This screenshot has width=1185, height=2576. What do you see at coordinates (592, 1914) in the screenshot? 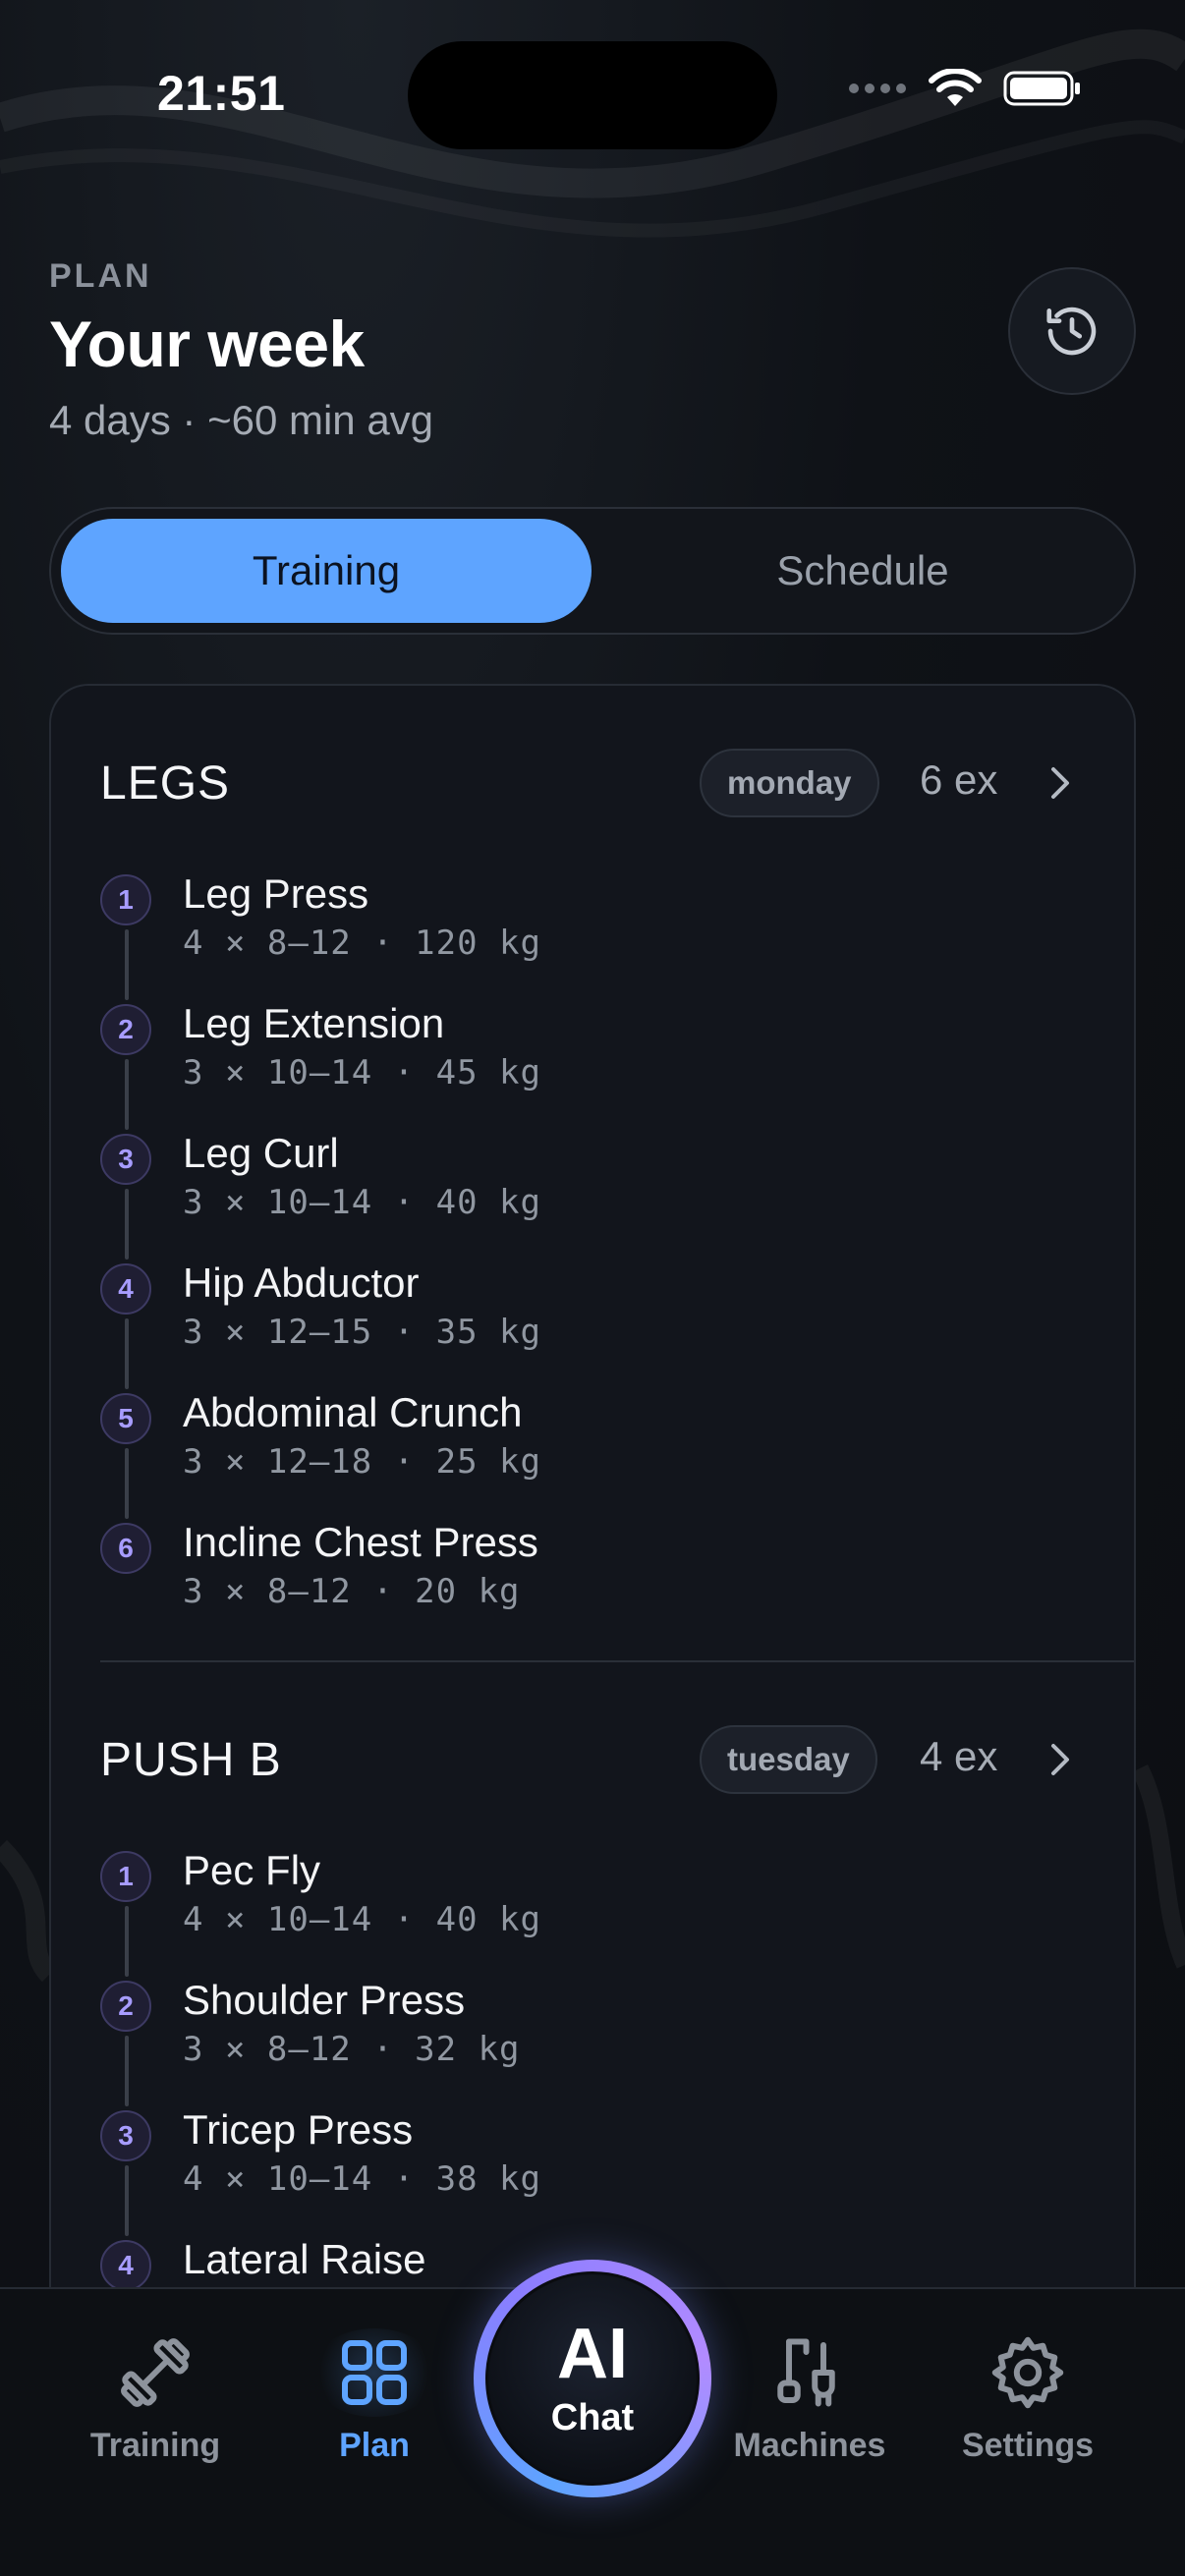
I see `list-item: 1 Pec Fly 4 × 10–14 · 40 kg` at bounding box center [592, 1914].